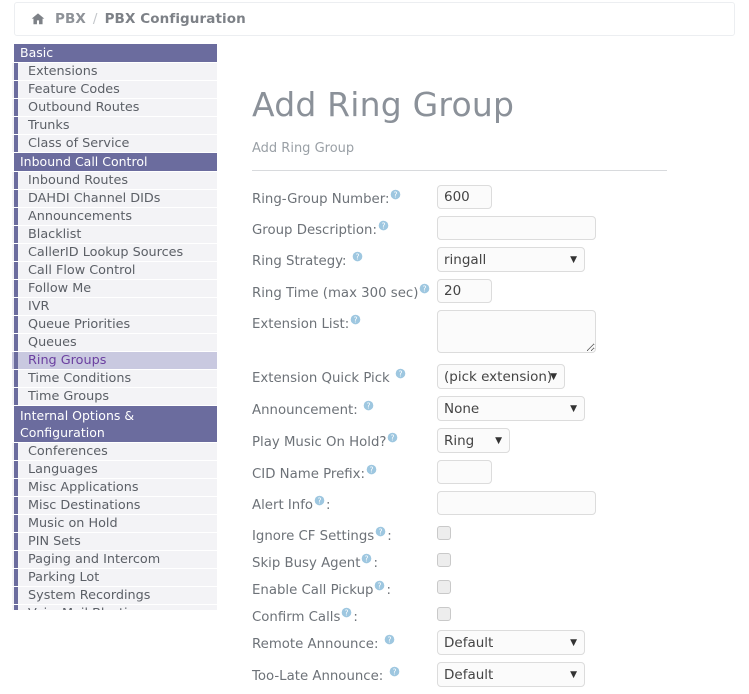  What do you see at coordinates (313, 536) in the screenshot?
I see `label-text: Ignore CF Settings` at bounding box center [313, 536].